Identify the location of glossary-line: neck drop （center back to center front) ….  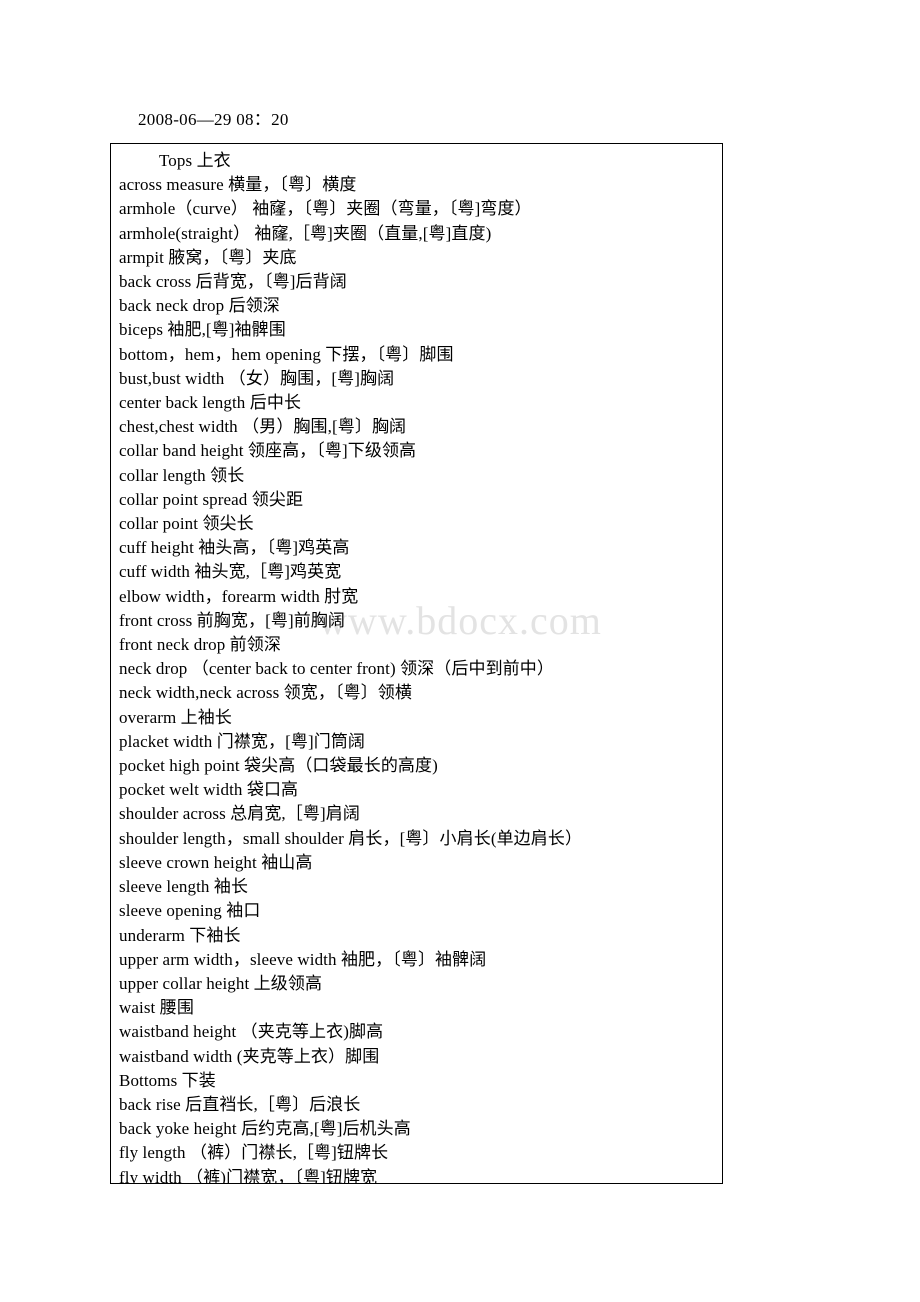
(336, 669).